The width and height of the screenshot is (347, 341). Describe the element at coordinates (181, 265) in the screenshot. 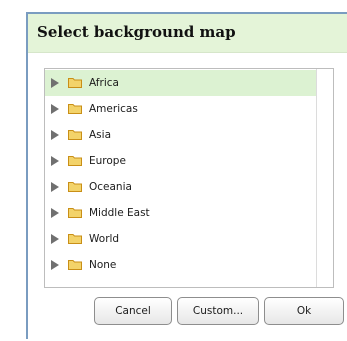

I see `tree-item-none: None` at that location.